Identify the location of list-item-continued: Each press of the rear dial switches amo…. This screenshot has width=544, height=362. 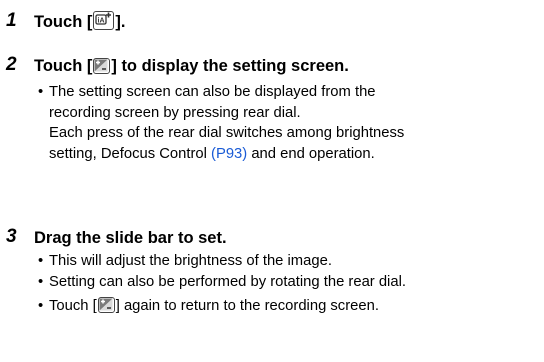
(227, 133).